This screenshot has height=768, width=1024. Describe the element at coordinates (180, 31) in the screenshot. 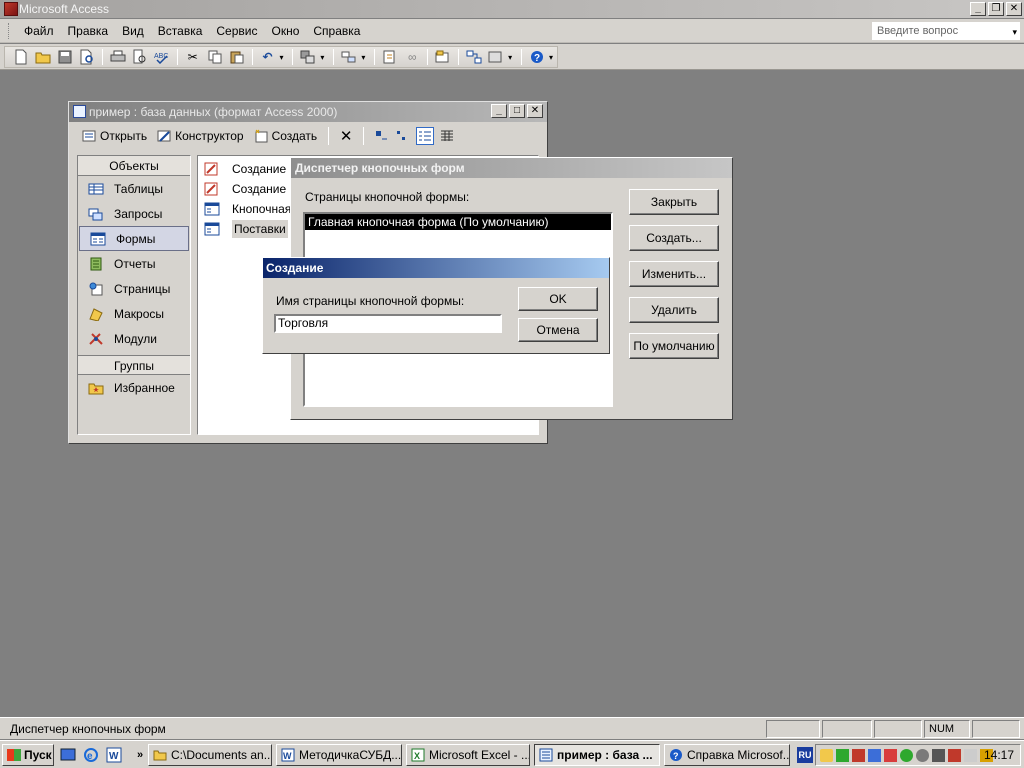

I see `menu-insert: Вставка` at that location.